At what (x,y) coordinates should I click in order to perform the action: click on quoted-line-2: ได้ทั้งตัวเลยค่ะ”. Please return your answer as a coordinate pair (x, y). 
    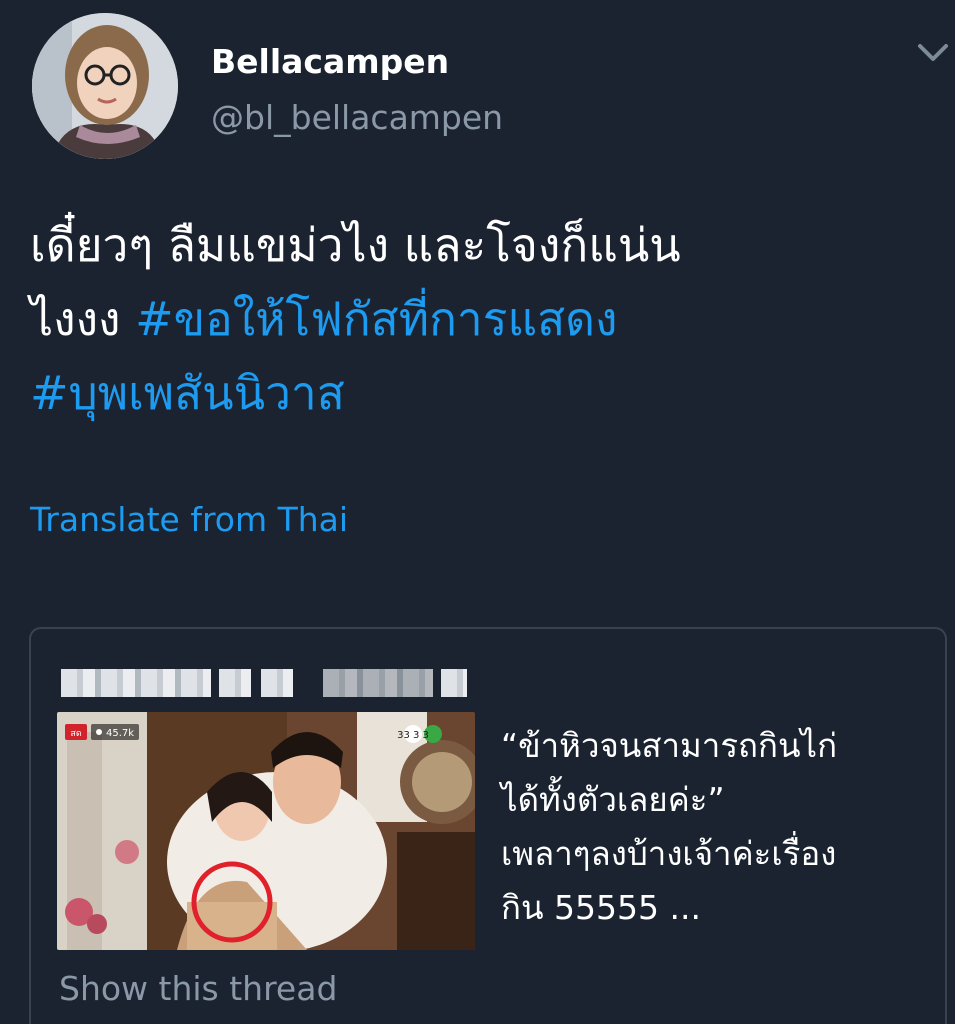
    Looking at the image, I should click on (613, 799).